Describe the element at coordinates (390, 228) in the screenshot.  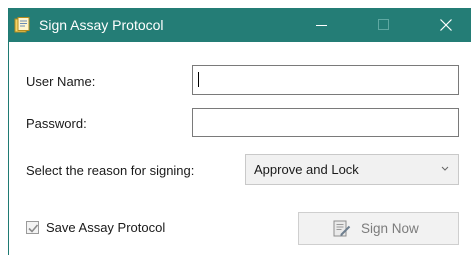
I see `sign-now-label: Sign Now` at that location.